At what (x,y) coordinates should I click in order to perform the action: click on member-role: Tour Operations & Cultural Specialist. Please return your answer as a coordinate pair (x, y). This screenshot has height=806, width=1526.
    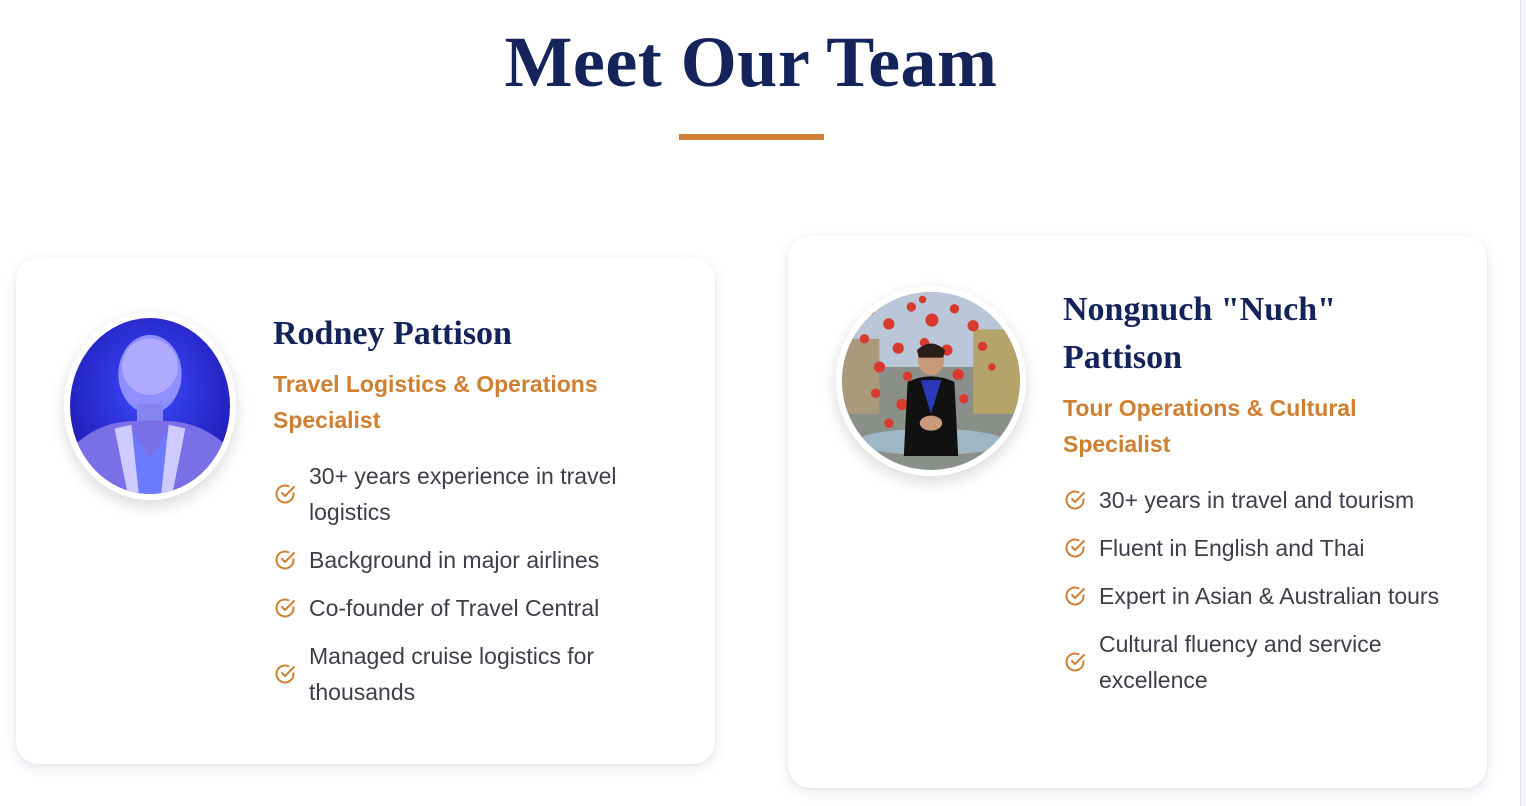
    Looking at the image, I should click on (1210, 426).